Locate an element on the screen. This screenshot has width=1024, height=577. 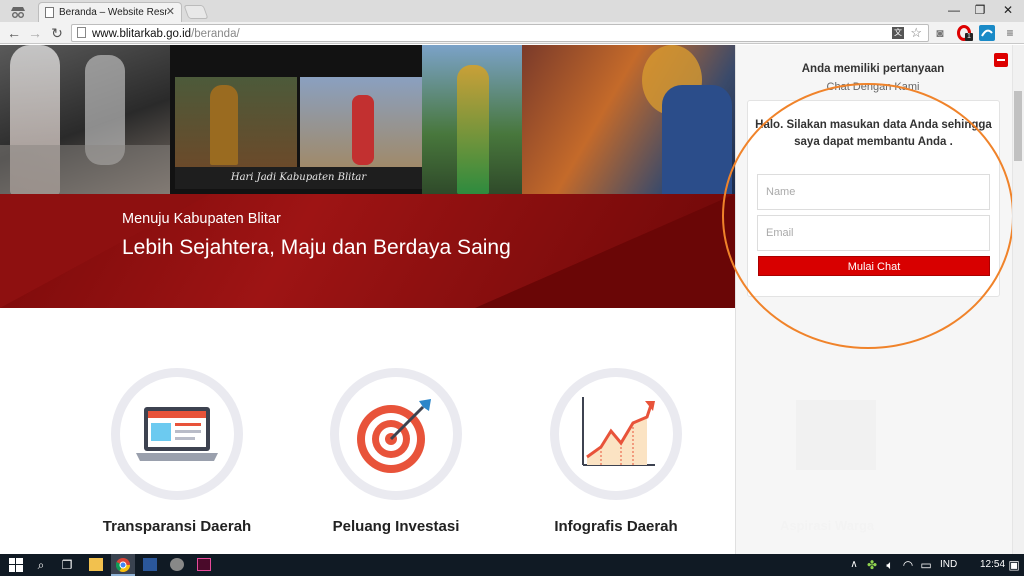
extension-badge: 1 is located at coordinates (969, 37).